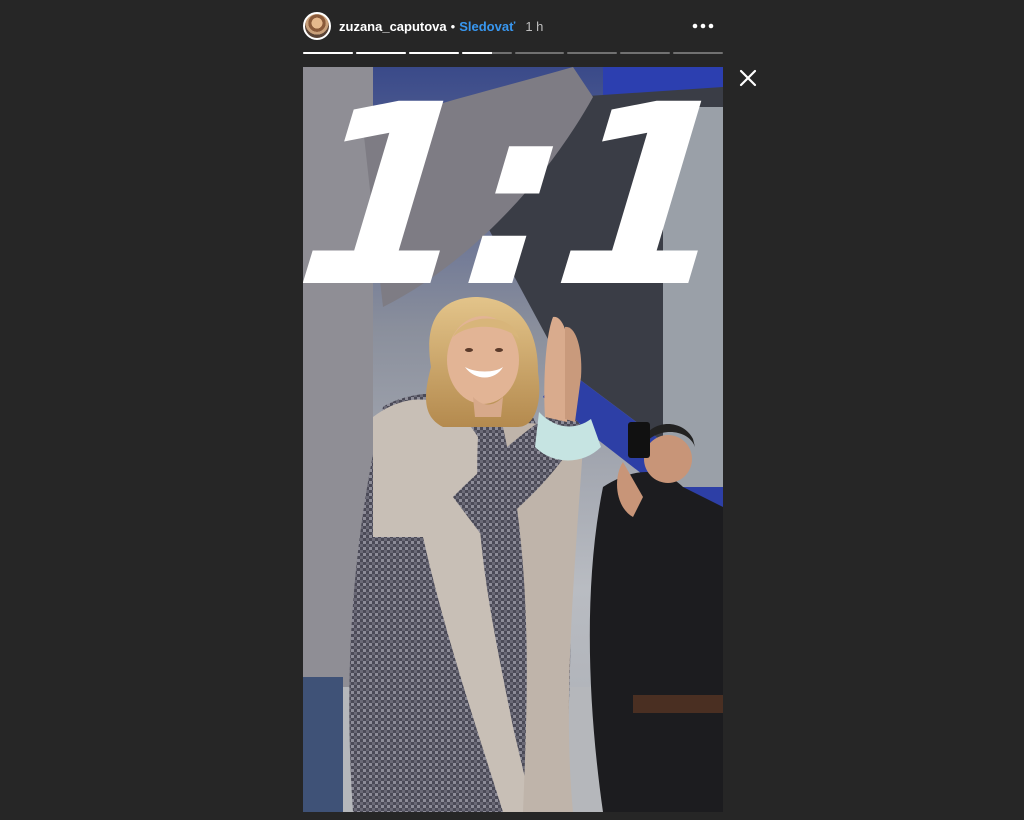  What do you see at coordinates (513, 53) in the screenshot?
I see `story-progress-bar` at bounding box center [513, 53].